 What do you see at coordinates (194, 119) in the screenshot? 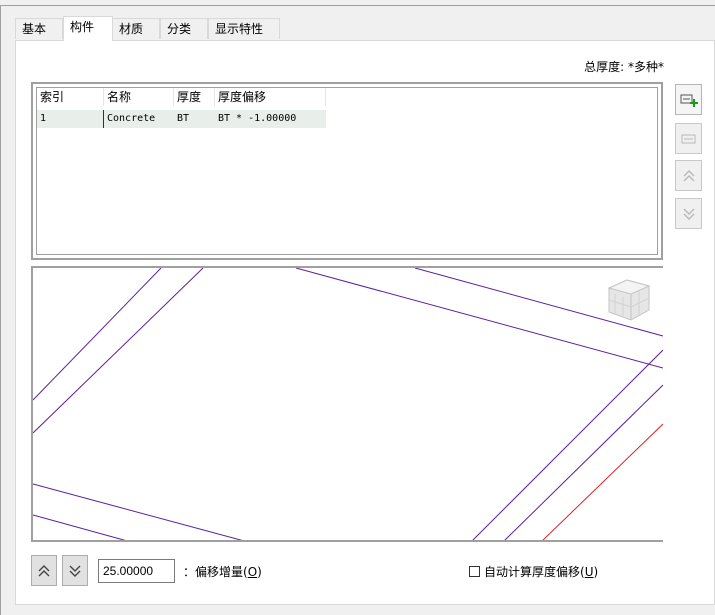
I see `cell-thickness: BT` at bounding box center [194, 119].